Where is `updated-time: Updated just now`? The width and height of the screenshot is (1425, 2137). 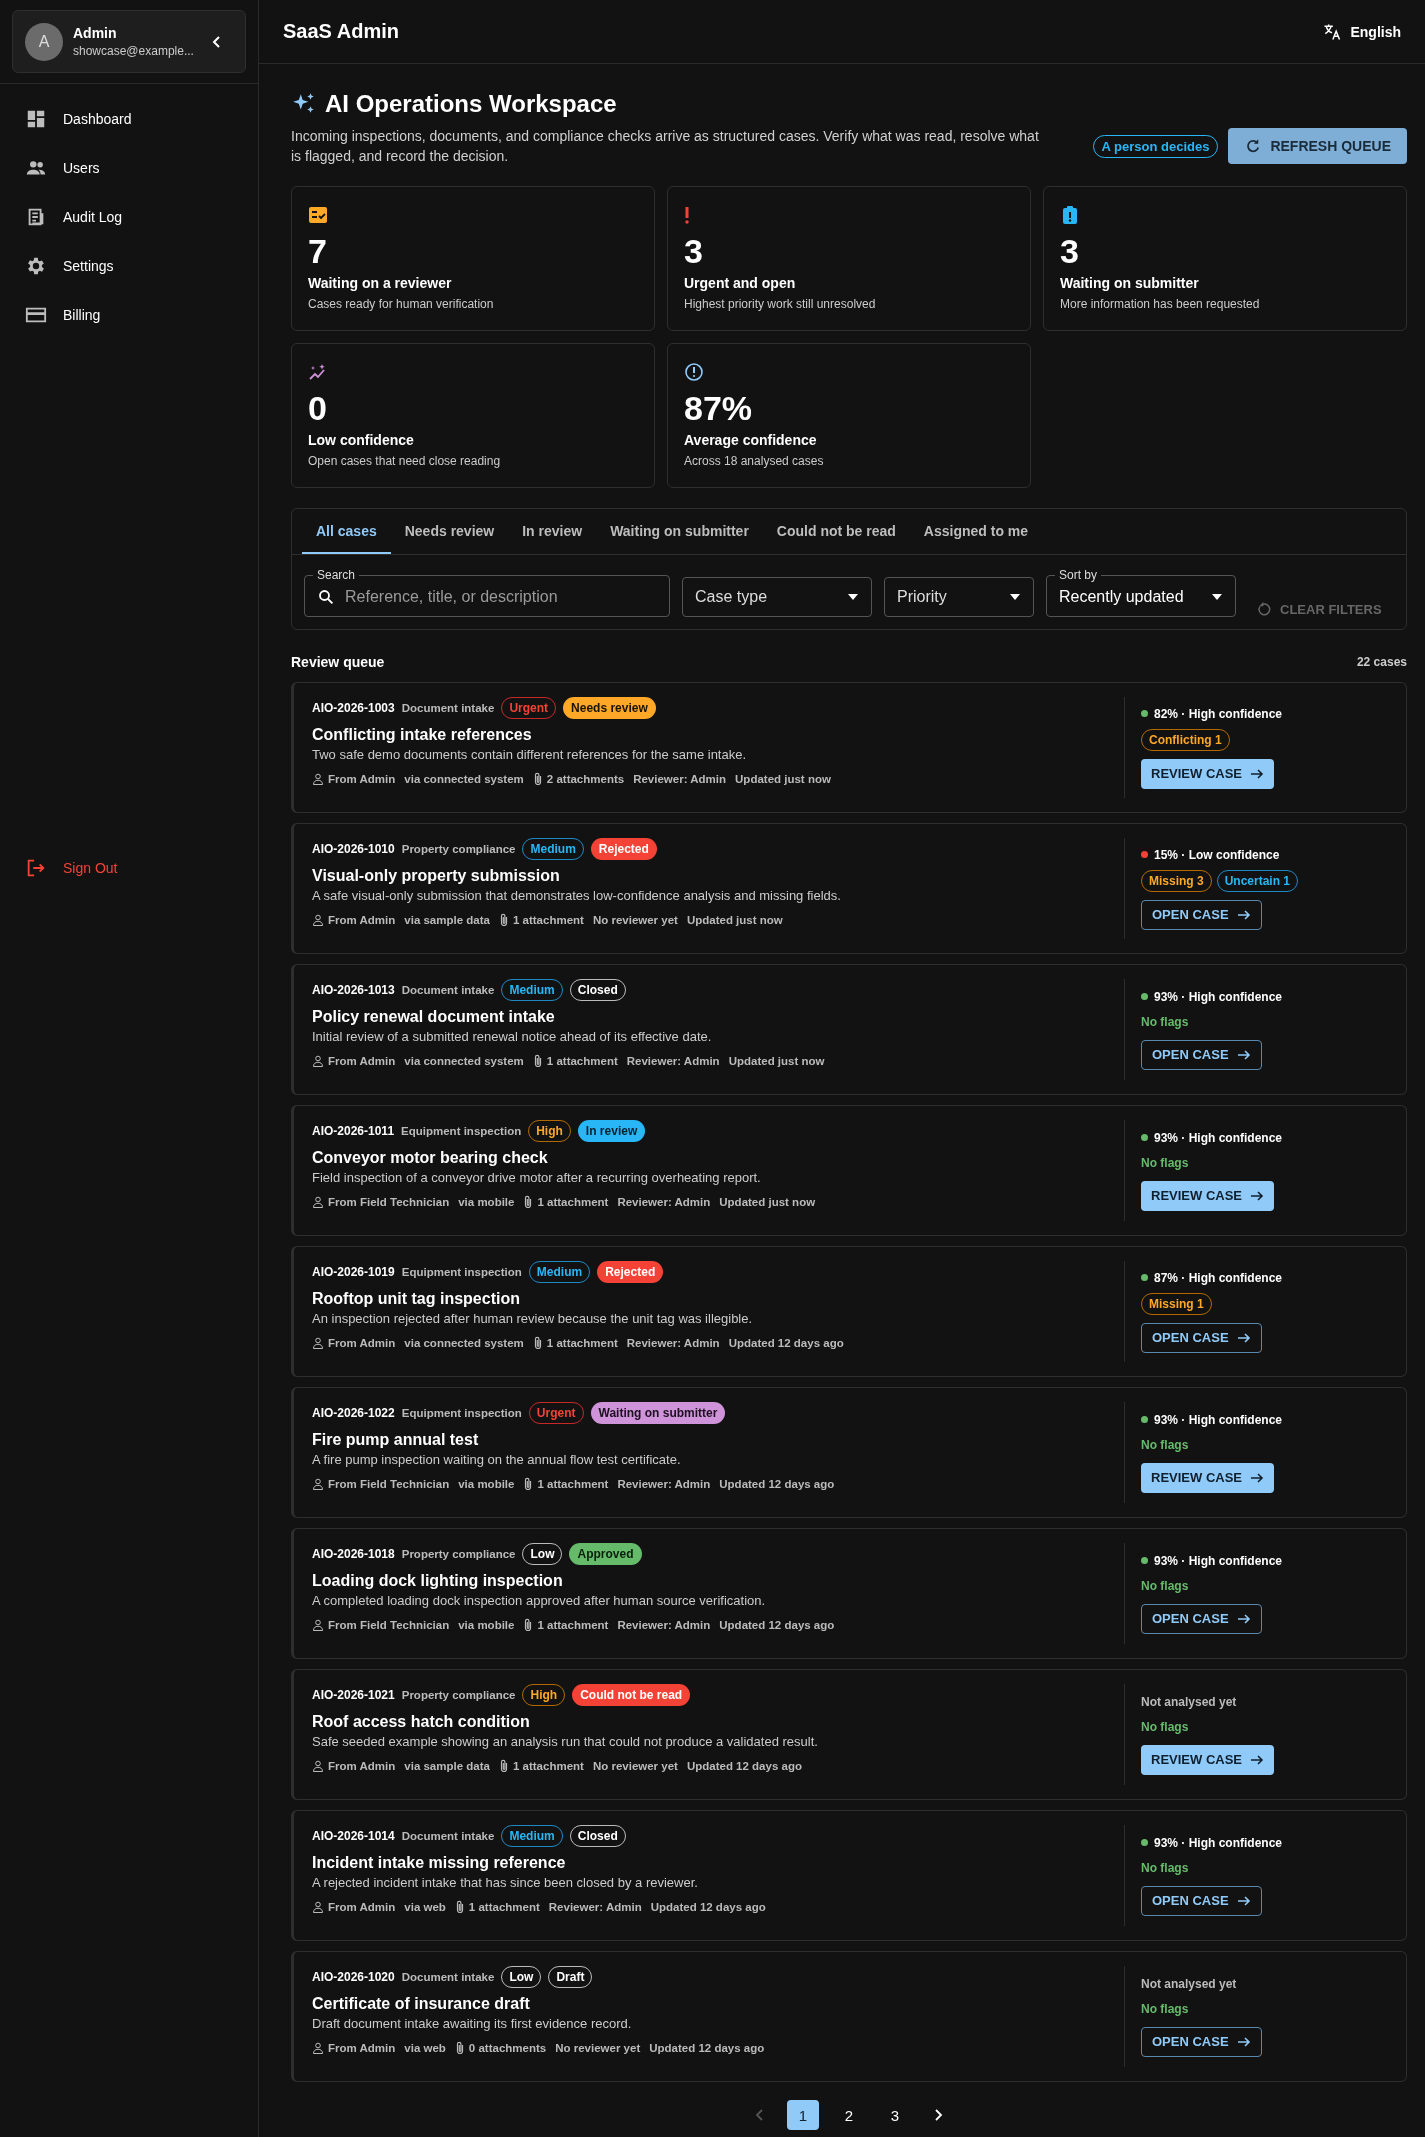 updated-time: Updated just now is located at coordinates (734, 920).